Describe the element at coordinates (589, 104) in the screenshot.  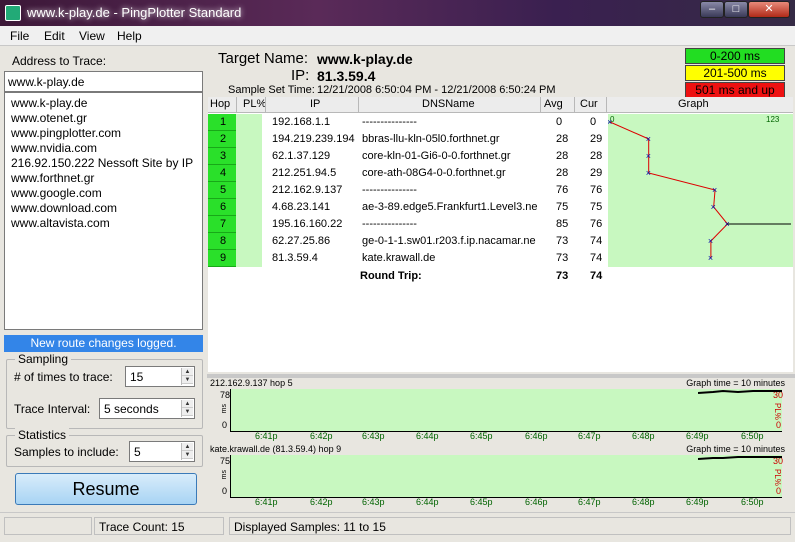
I see `header-cur: Cur` at that location.